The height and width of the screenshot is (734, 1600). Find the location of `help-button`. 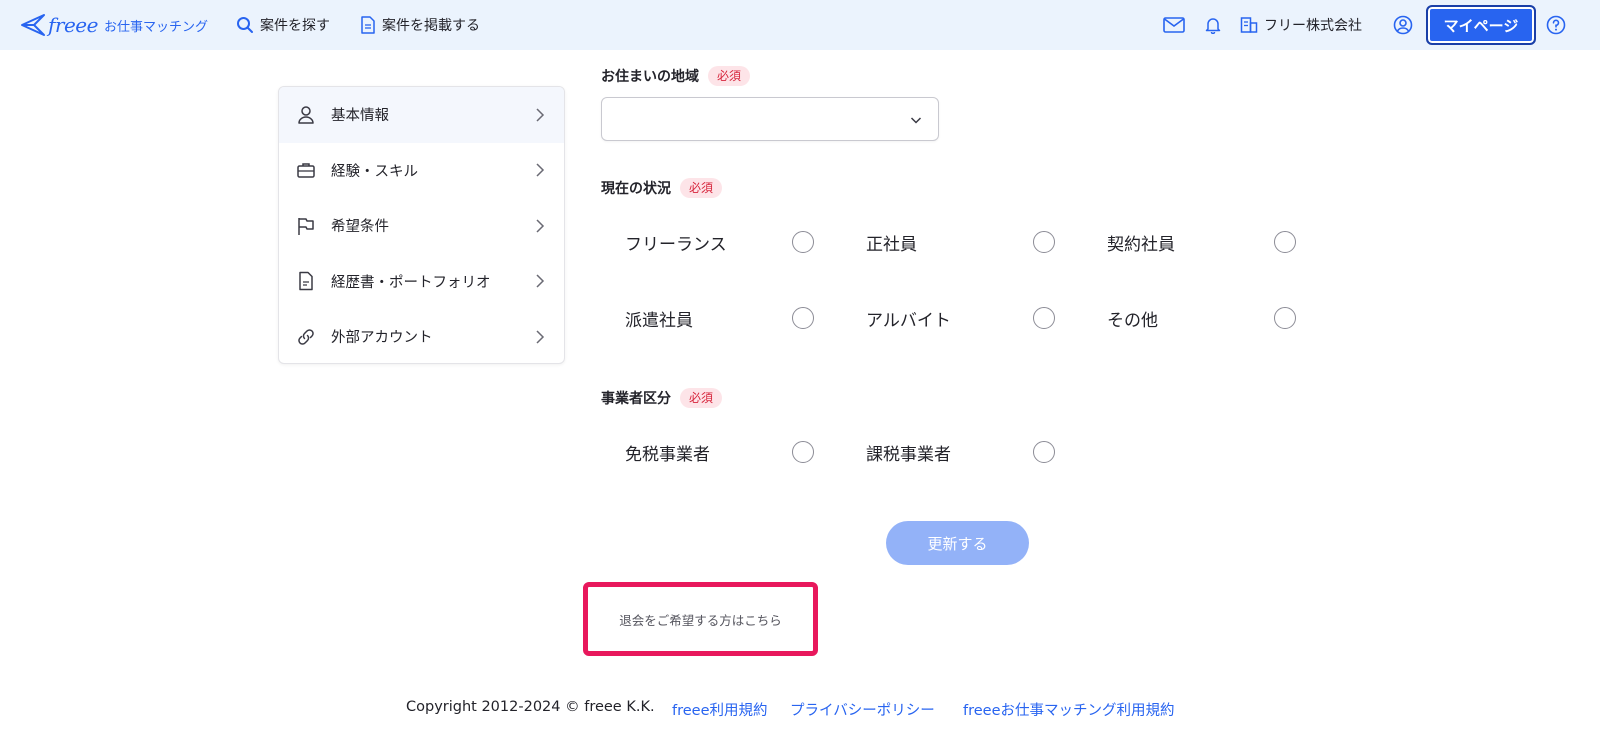

help-button is located at coordinates (1556, 25).